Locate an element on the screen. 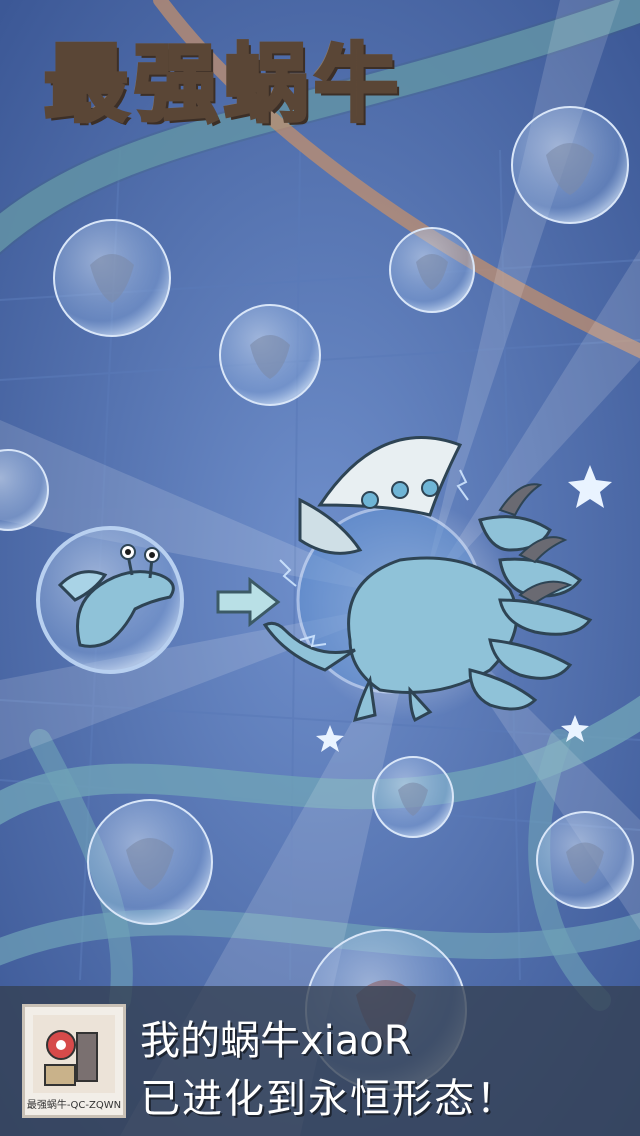  game-logo: 最强蜗牛 is located at coordinates (224, 77).